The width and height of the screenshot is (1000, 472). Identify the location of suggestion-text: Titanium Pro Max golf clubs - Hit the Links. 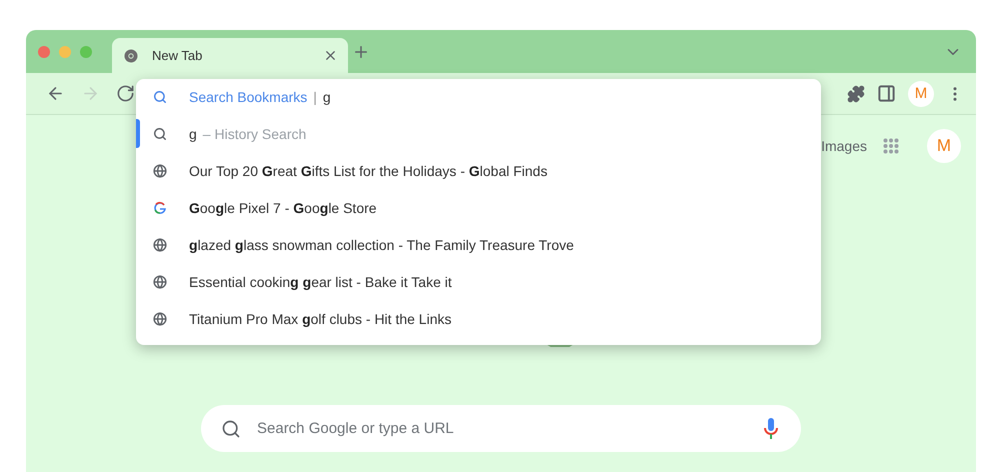
(320, 318).